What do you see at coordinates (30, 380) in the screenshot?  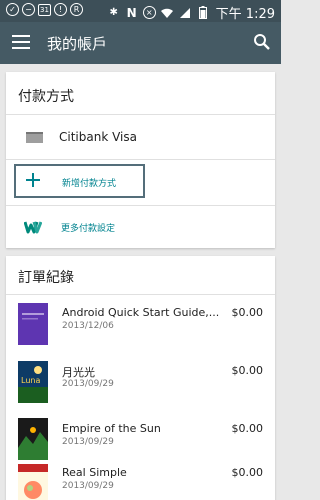 I see `svg-text: Luna` at bounding box center [30, 380].